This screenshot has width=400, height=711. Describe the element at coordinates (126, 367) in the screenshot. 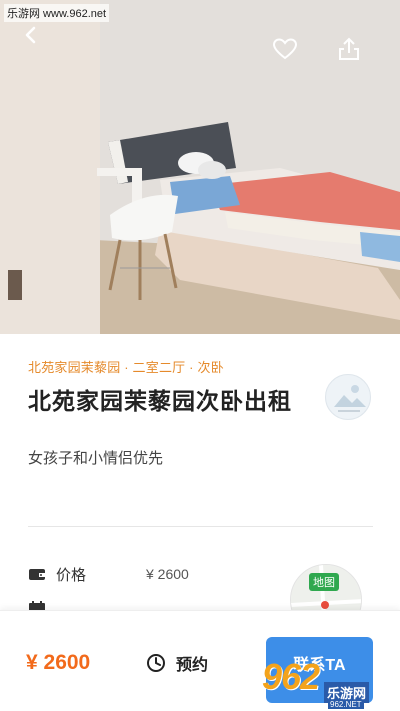

I see `listing-breadcrumb: 北苑家园茉藜园 · 二室二厅 · 次卧` at that location.